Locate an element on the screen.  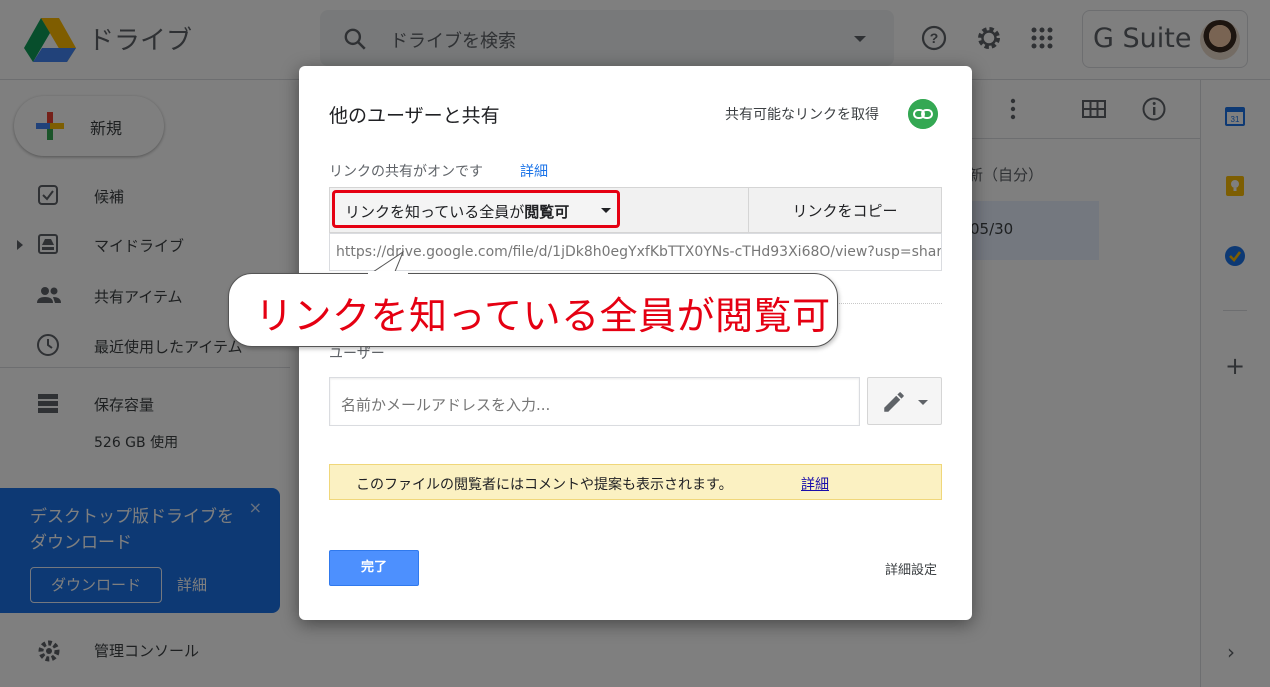
annotation-callout: リンクを知っている全員が閲覧可 is located at coordinates (533, 310).